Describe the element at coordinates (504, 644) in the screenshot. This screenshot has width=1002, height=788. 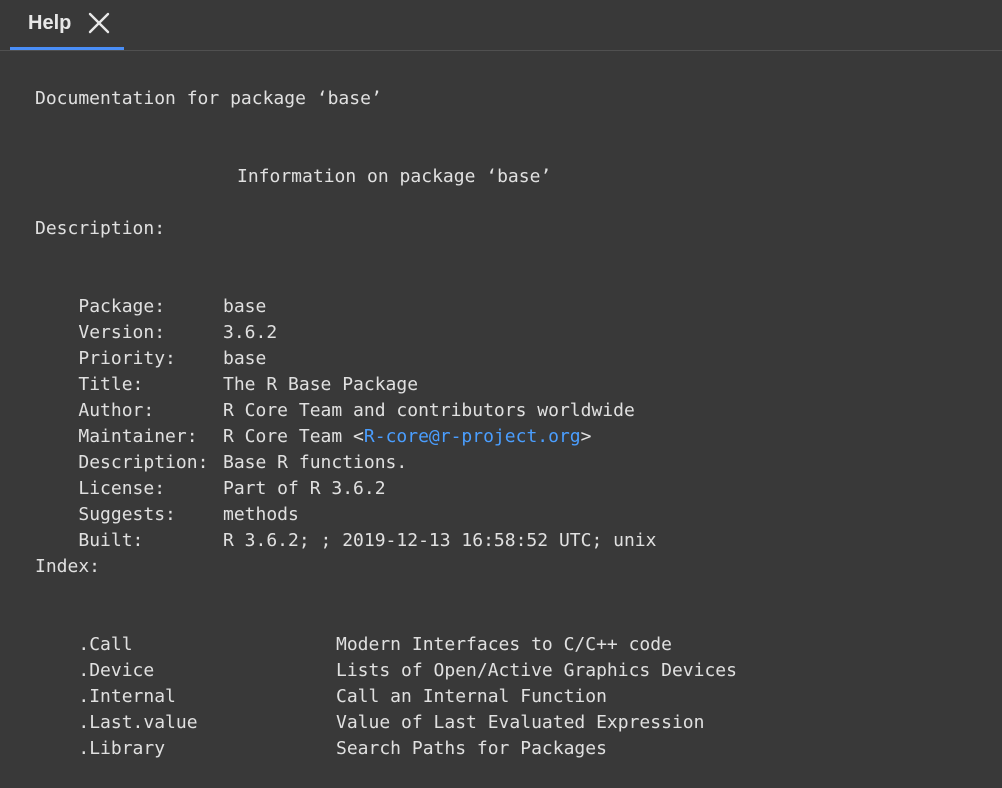
I see `index-desc: Modern Interfaces to C/C++ code` at that location.